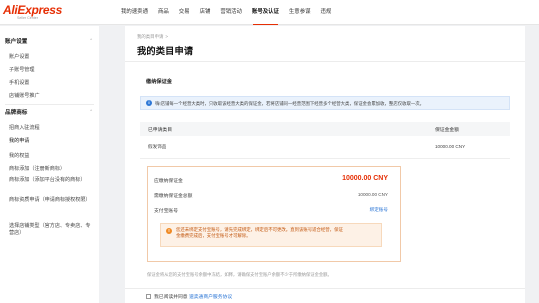 This screenshot has width=539, height=303. What do you see at coordinates (50, 200) in the screenshot?
I see `sidebar-item-trademark-qualification: 商标资质申请（申请商标授权权限）` at bounding box center [50, 200].